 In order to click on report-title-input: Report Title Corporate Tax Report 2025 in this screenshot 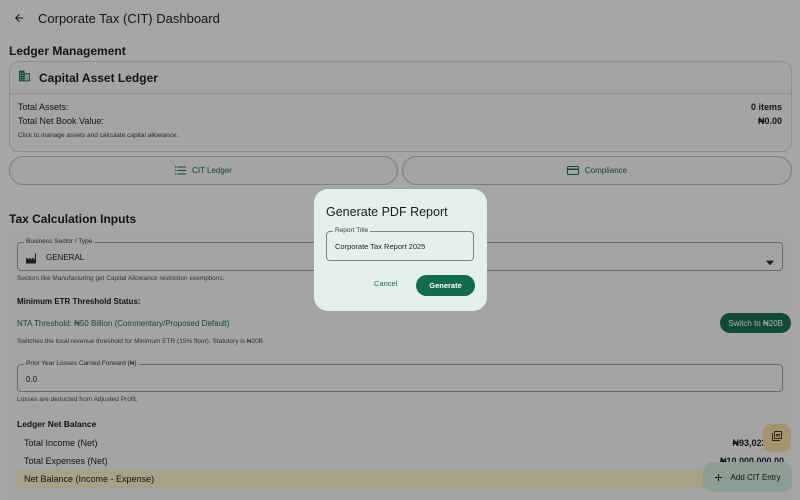, I will do `click(400, 244)`.